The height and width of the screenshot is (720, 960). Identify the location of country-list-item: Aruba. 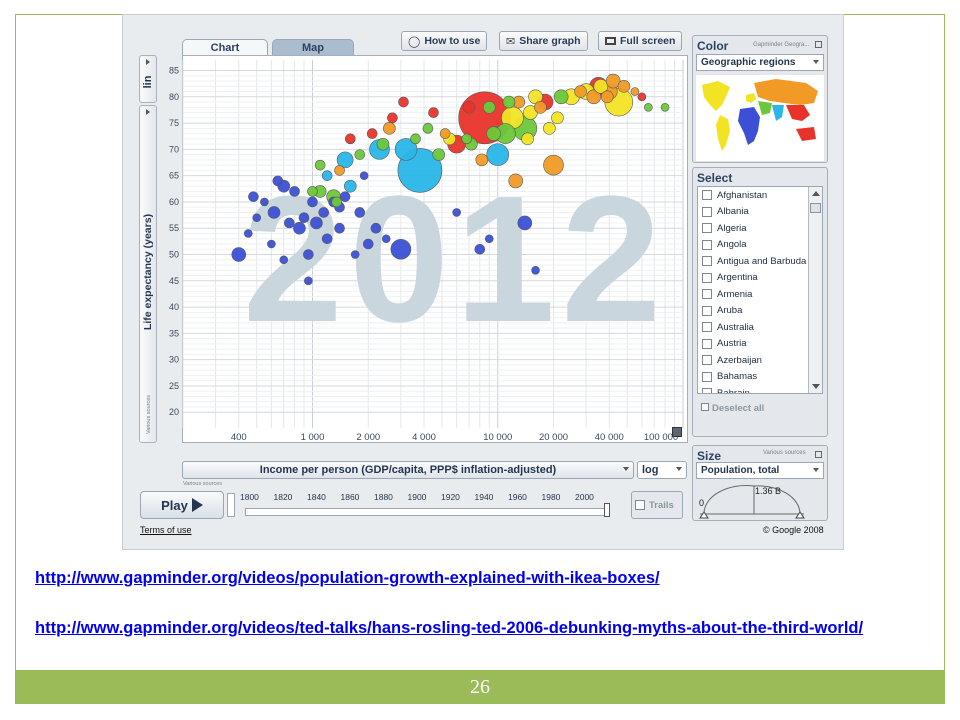
(760, 311).